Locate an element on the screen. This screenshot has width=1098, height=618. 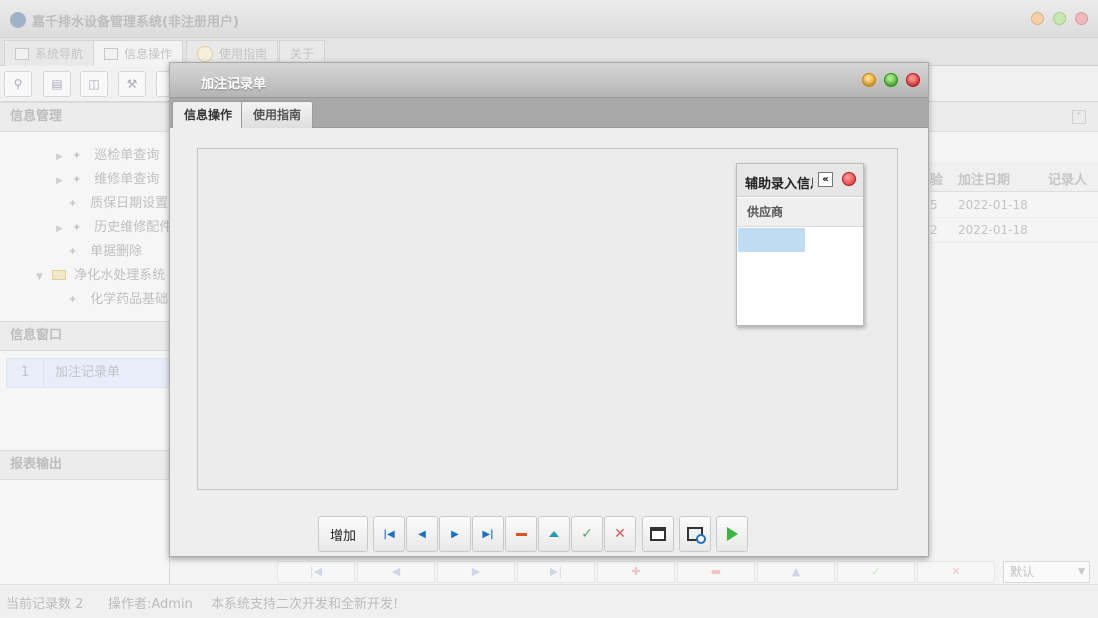
print-button is located at coordinates (658, 534).